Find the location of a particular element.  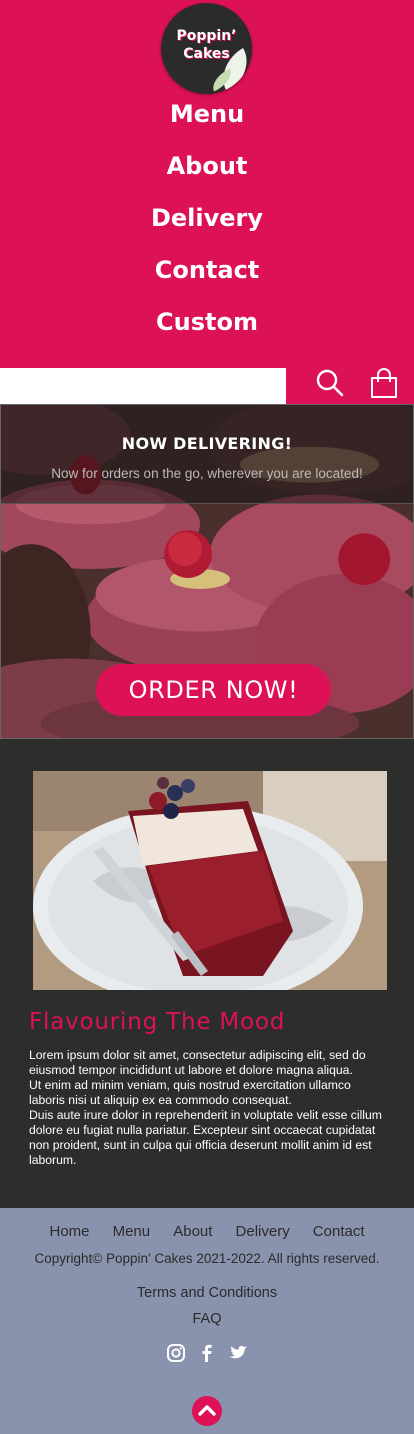

nav-item-menu: Menu is located at coordinates (207, 120).